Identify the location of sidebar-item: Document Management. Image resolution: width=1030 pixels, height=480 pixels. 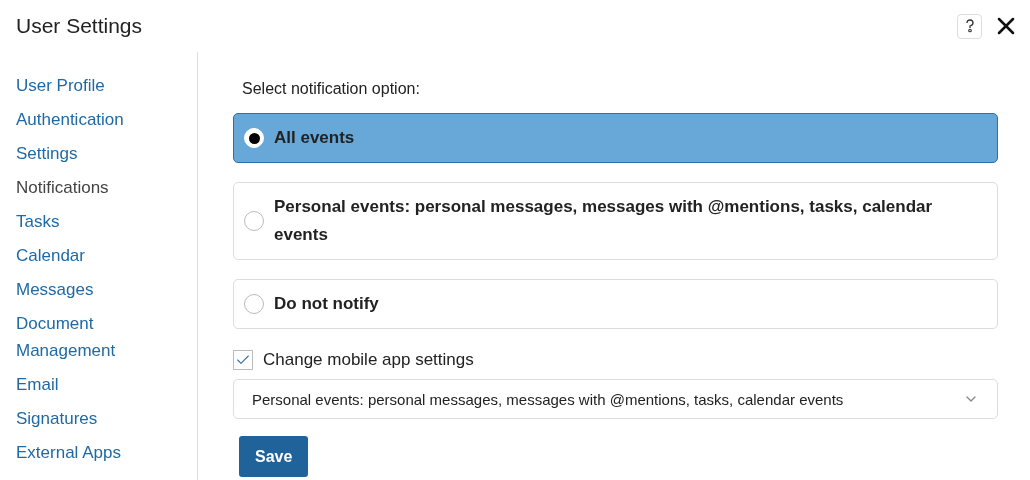
(98, 337).